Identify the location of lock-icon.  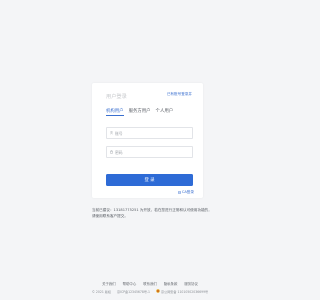
(111, 152).